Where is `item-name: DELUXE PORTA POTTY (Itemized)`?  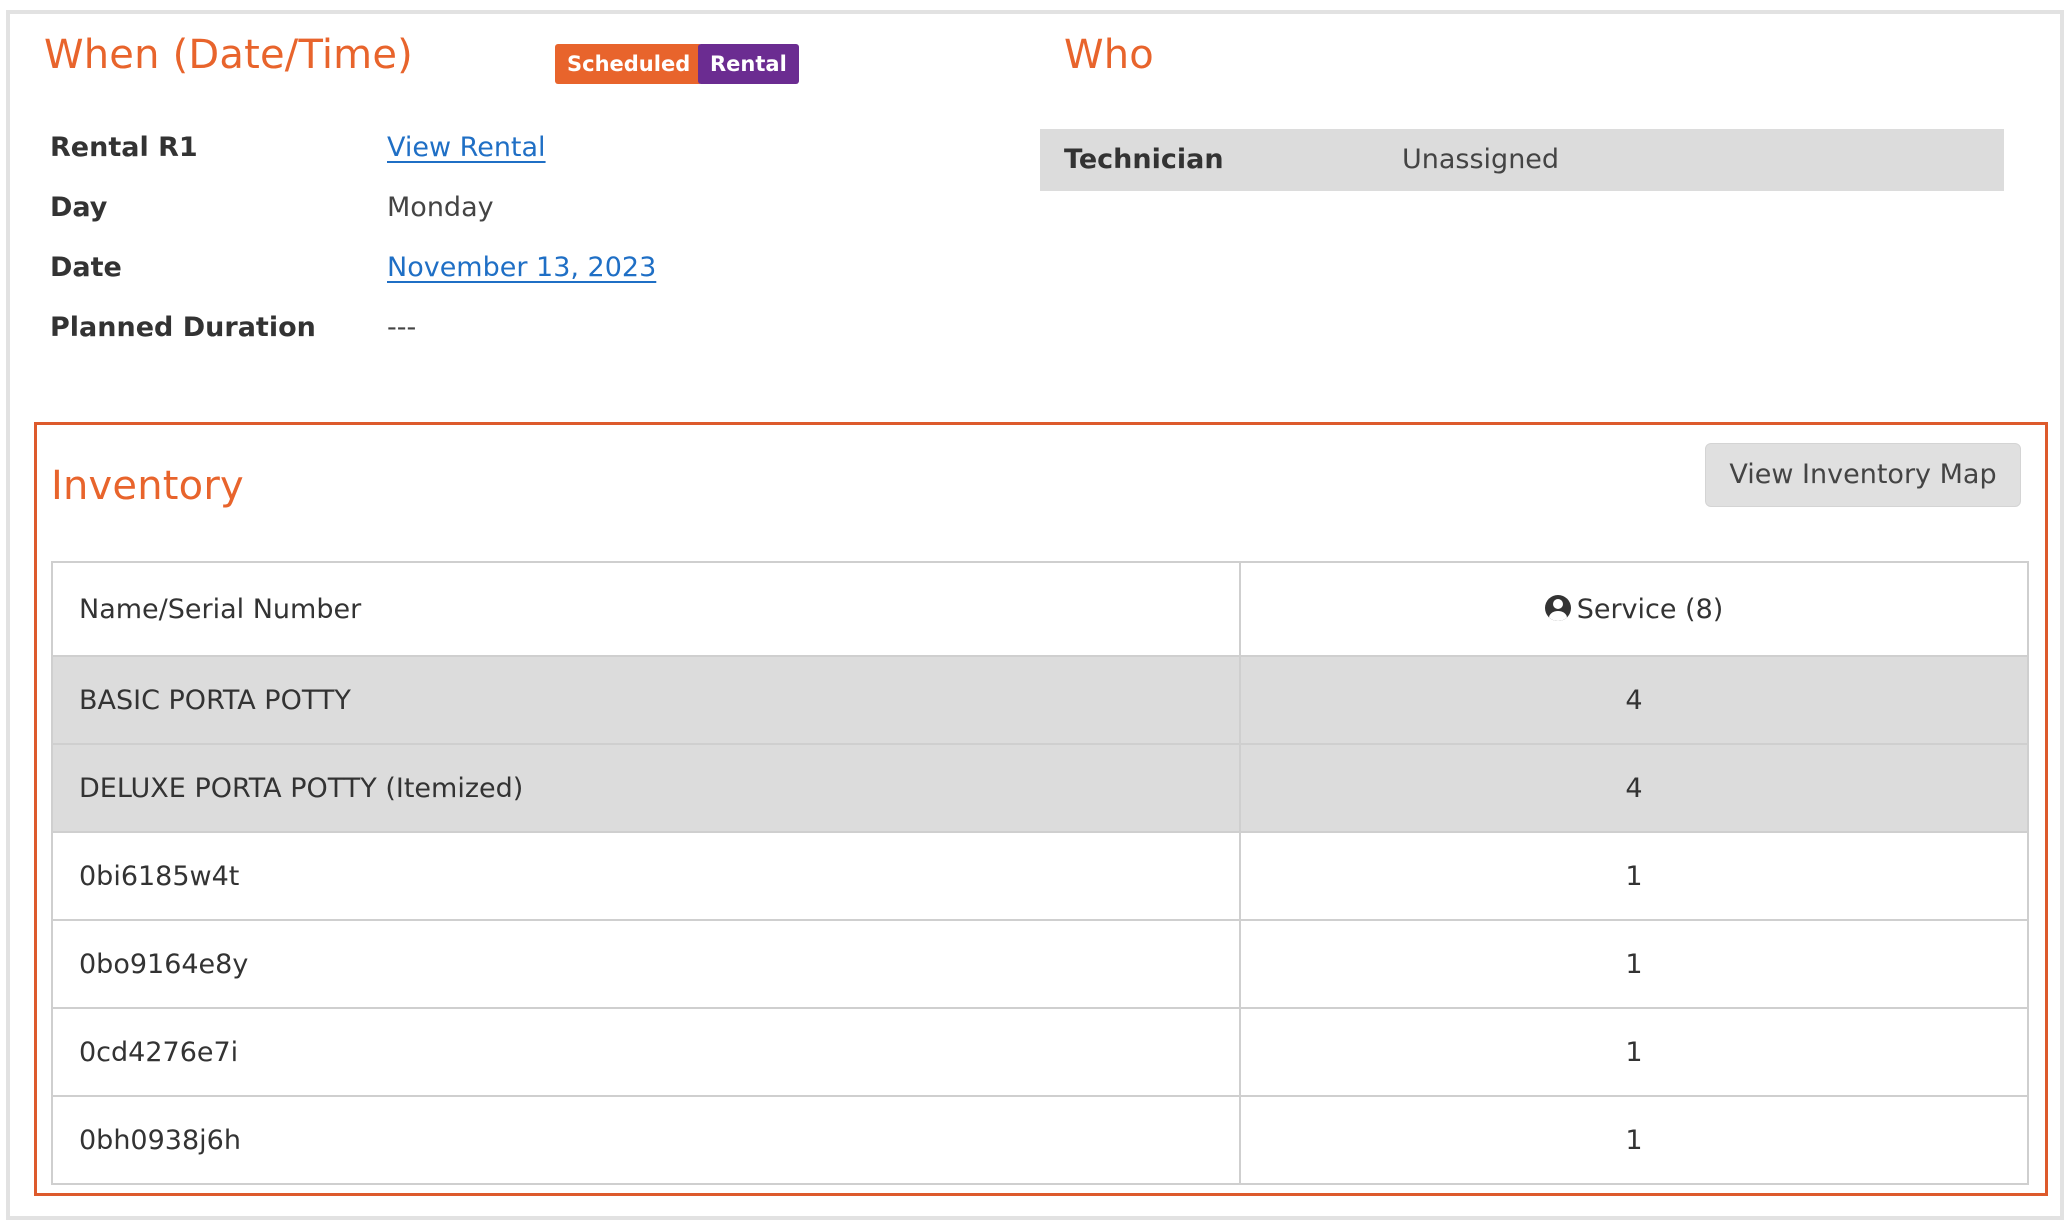 item-name: DELUXE PORTA POTTY (Itemized) is located at coordinates (646, 788).